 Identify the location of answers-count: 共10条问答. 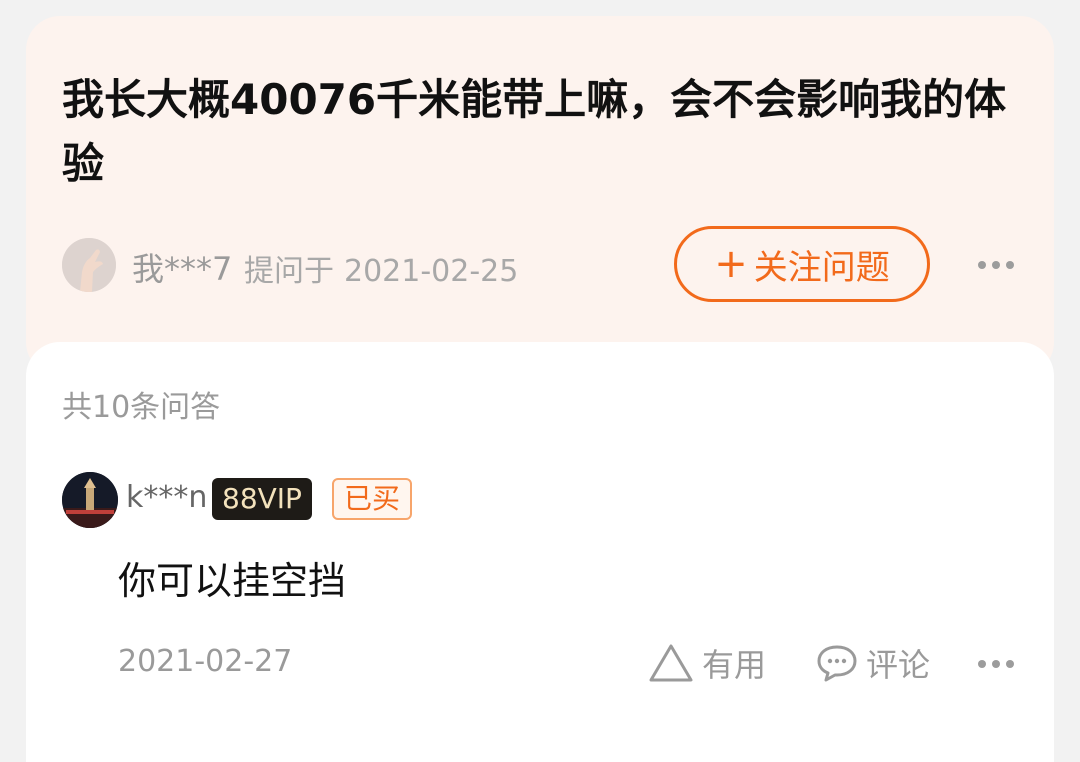
(141, 407).